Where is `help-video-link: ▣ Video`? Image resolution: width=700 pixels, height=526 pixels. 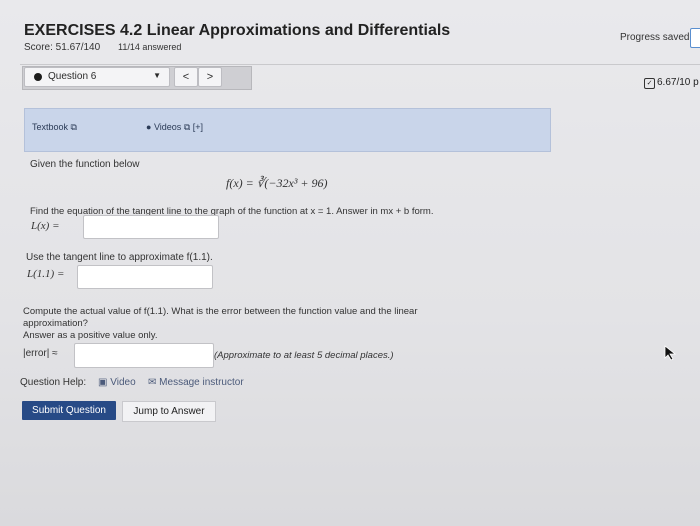 help-video-link: ▣ Video is located at coordinates (117, 382).